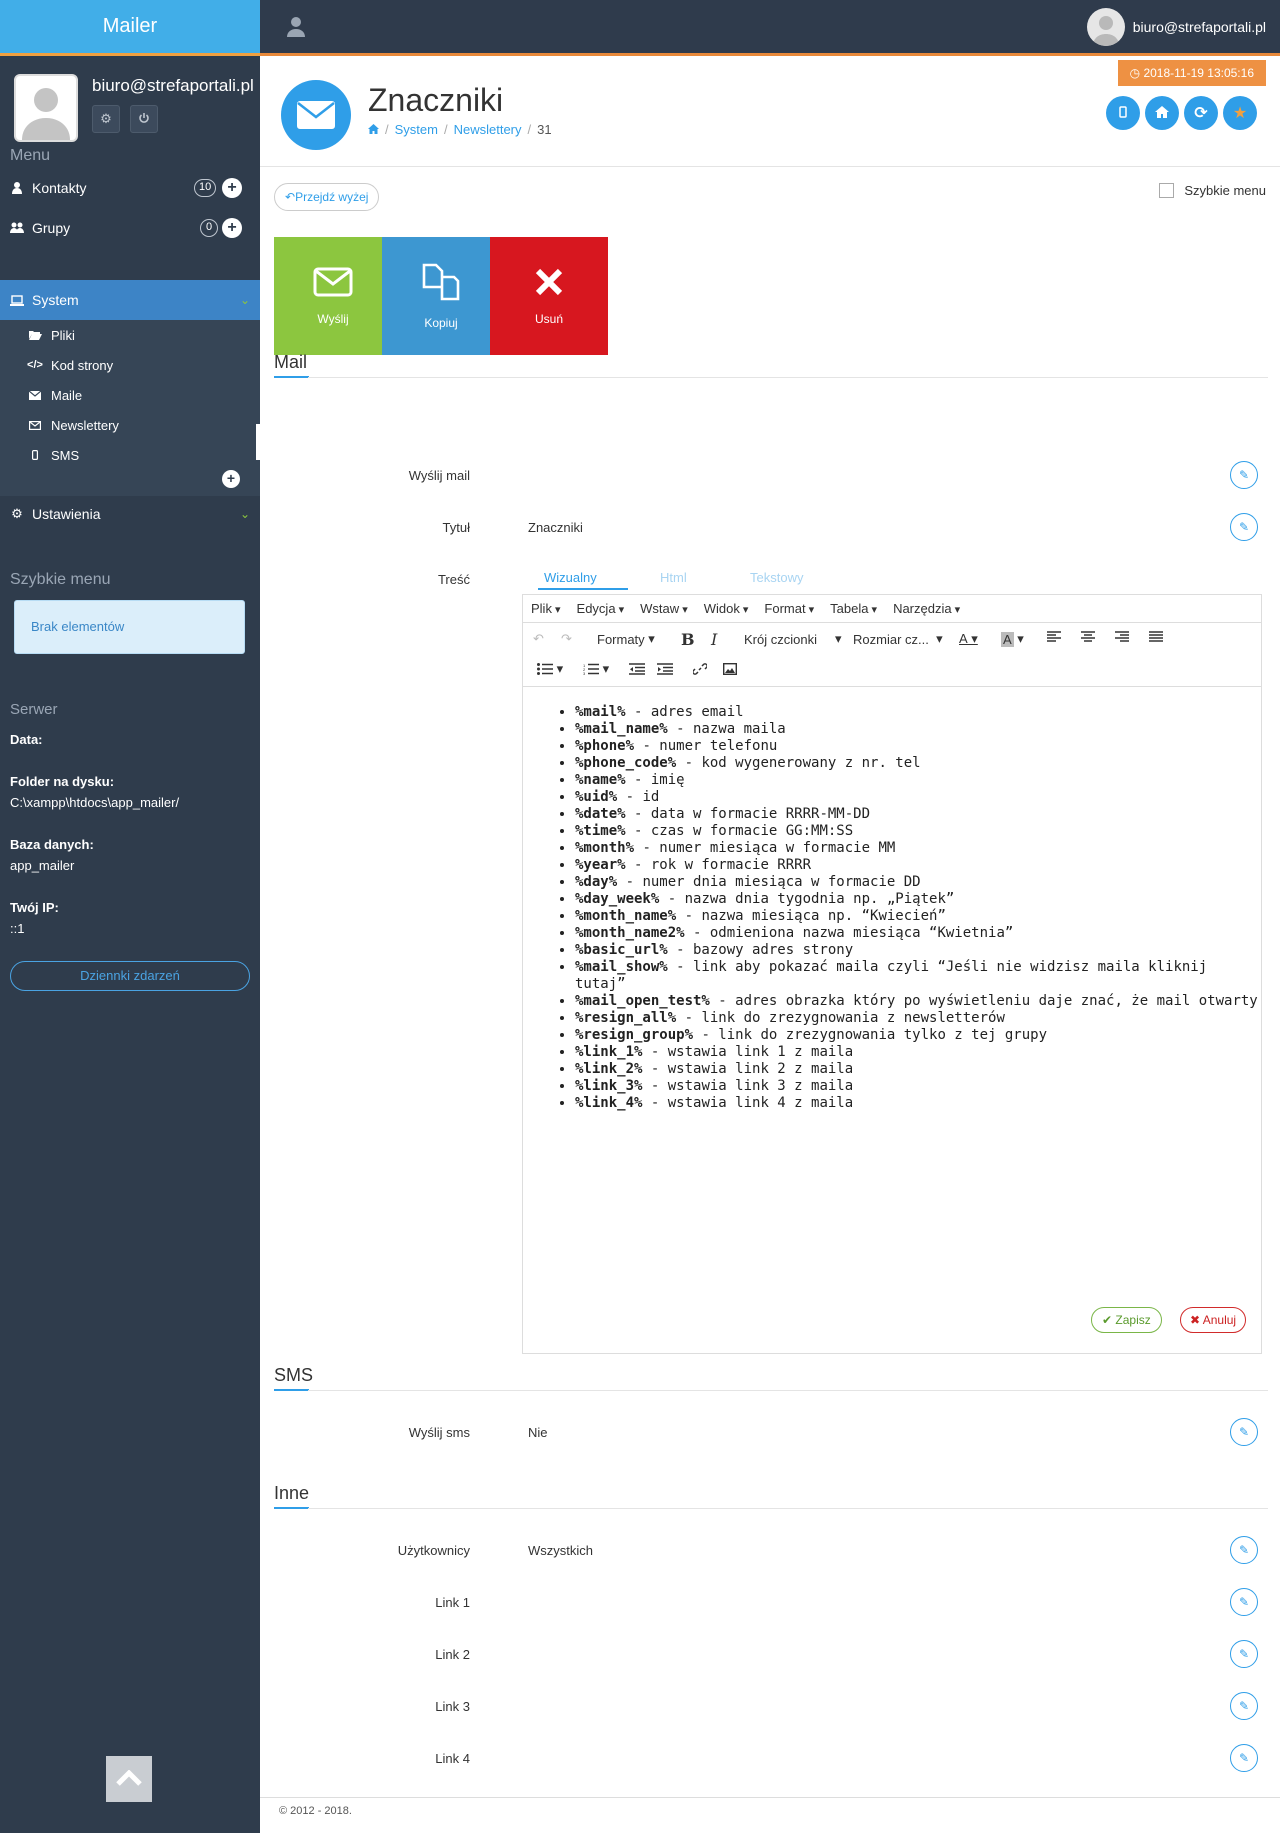 Image resolution: width=1280 pixels, height=1833 pixels. I want to click on menu-narzedzia: Narzędzia, so click(926, 608).